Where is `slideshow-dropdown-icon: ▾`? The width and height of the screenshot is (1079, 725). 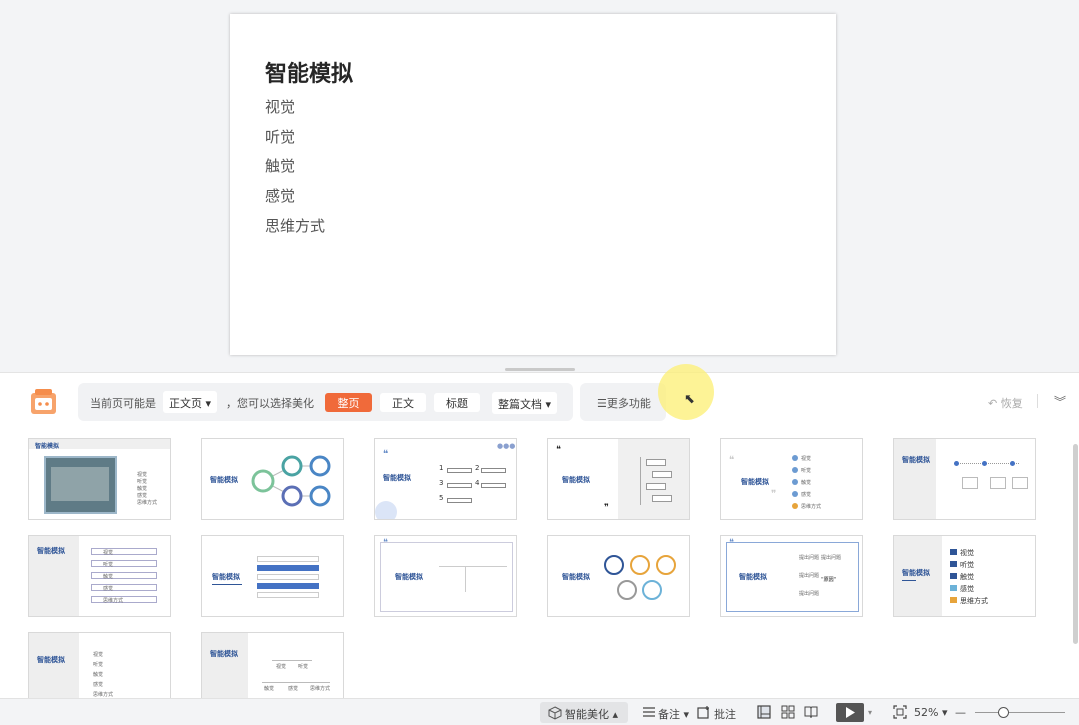
slideshow-dropdown-icon: ▾ is located at coordinates (870, 712).